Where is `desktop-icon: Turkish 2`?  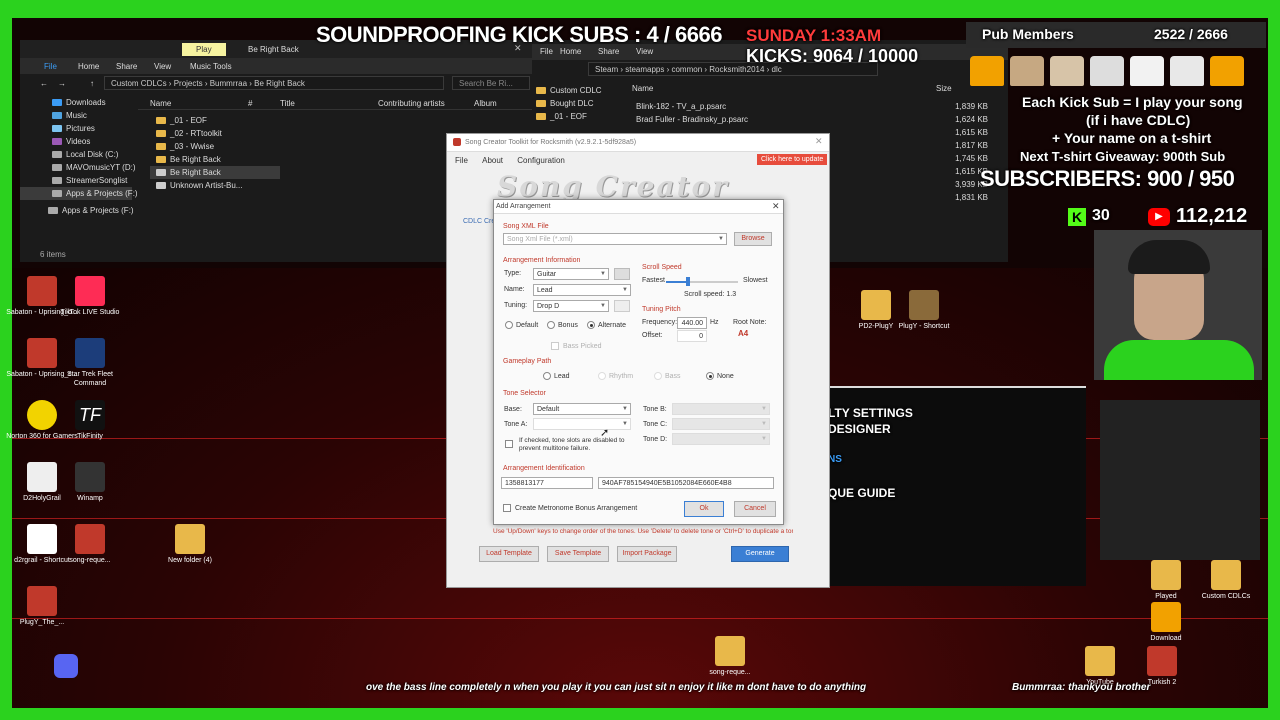 desktop-icon: Turkish 2 is located at coordinates (1162, 666).